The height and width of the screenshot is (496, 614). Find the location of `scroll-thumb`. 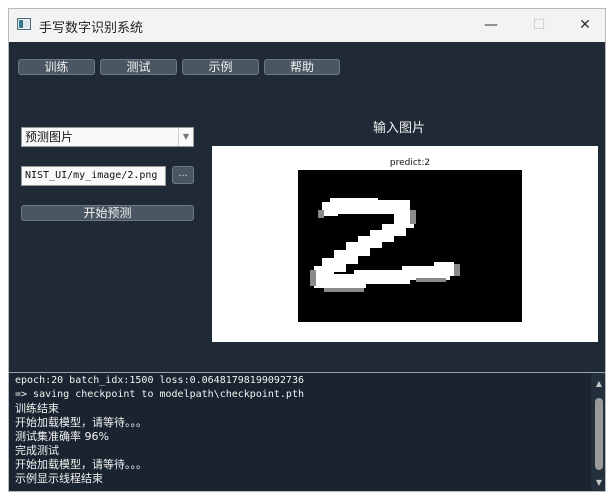

scroll-thumb is located at coordinates (599, 434).